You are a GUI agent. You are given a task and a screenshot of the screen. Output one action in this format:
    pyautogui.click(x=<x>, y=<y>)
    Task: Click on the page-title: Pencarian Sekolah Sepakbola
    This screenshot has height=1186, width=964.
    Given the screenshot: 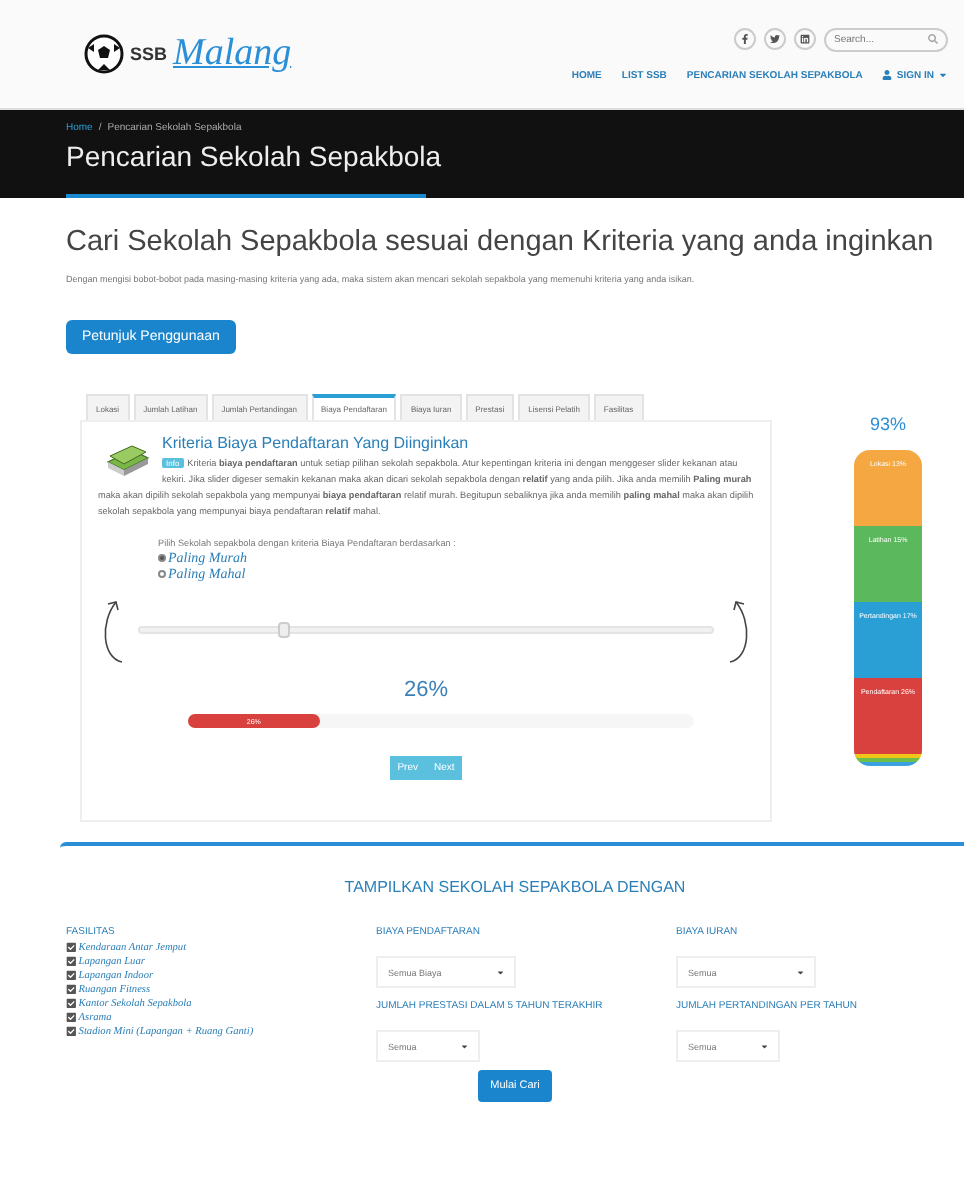 What is the action you would take?
    pyautogui.click(x=255, y=156)
    